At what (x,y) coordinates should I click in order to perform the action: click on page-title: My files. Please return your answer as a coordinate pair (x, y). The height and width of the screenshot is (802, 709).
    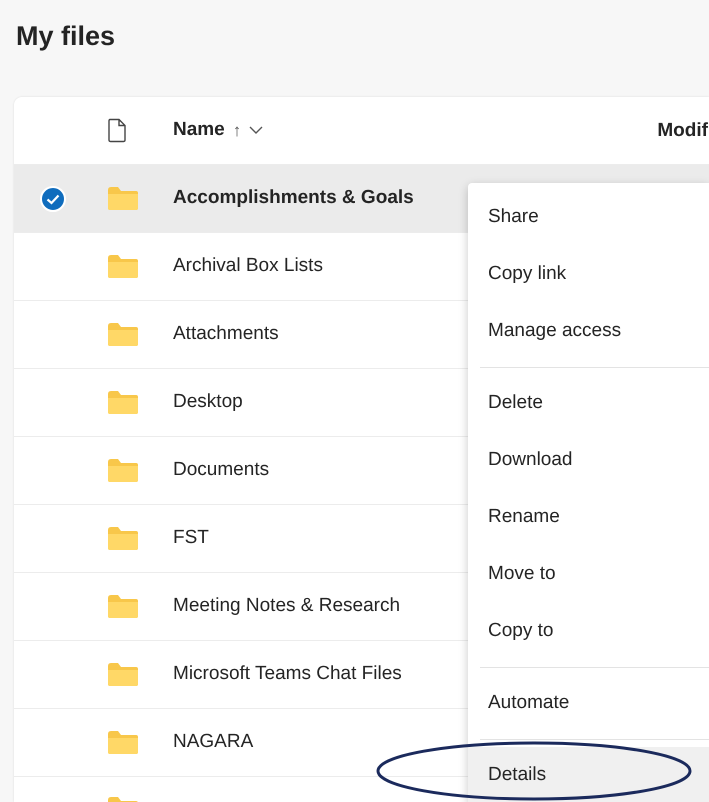
    Looking at the image, I should click on (65, 36).